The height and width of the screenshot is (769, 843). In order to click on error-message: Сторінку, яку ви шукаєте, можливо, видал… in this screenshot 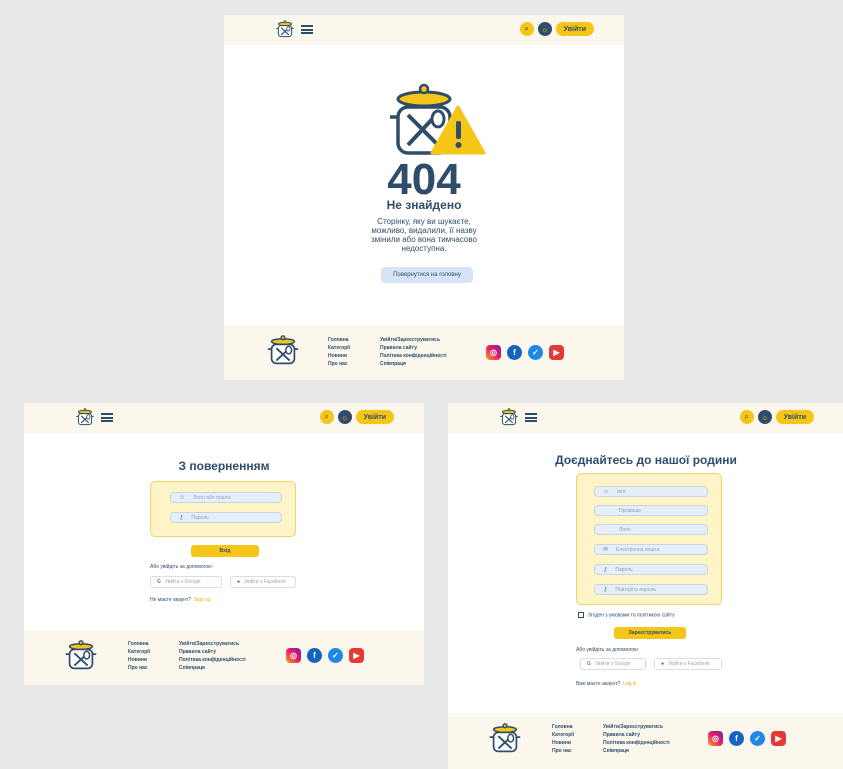, I will do `click(424, 235)`.